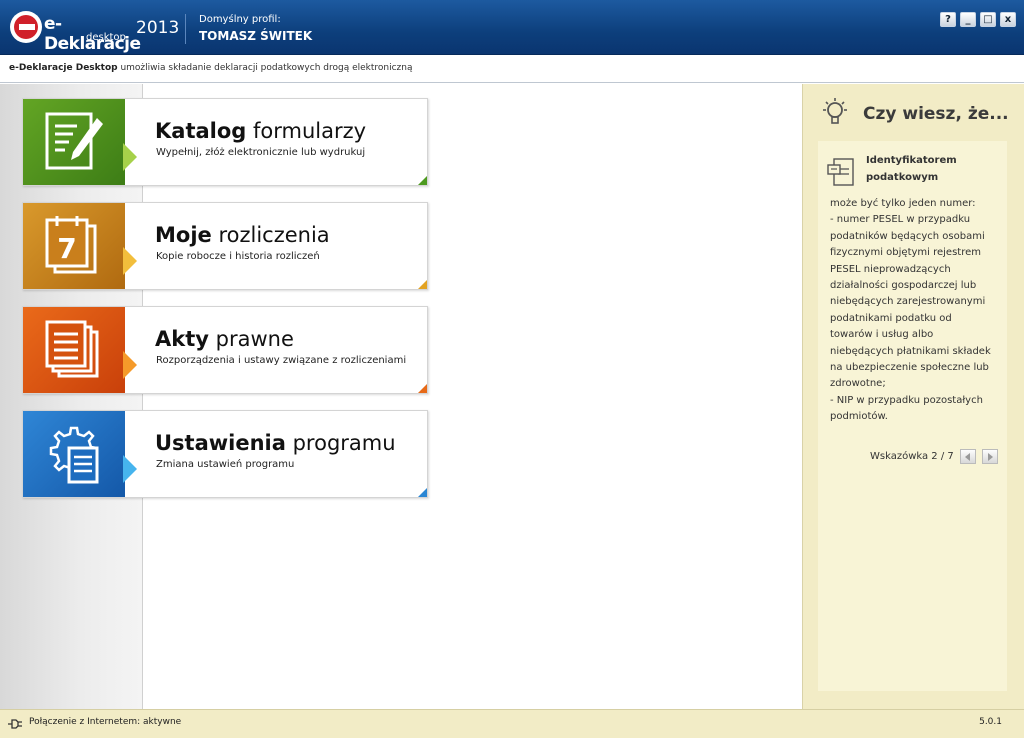  Describe the element at coordinates (26, 27) in the screenshot. I see `logo-icon` at that location.